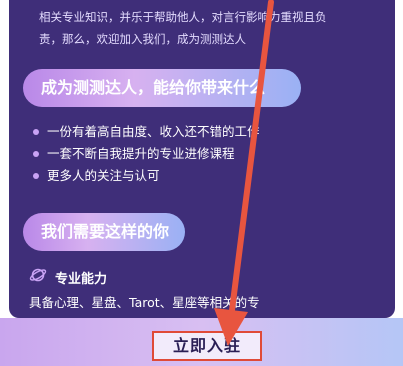 The width and height of the screenshot is (403, 366). Describe the element at coordinates (142, 39) in the screenshot. I see `intro-line-2: 责，那么，欢迎加入我们，成为测测达人` at that location.